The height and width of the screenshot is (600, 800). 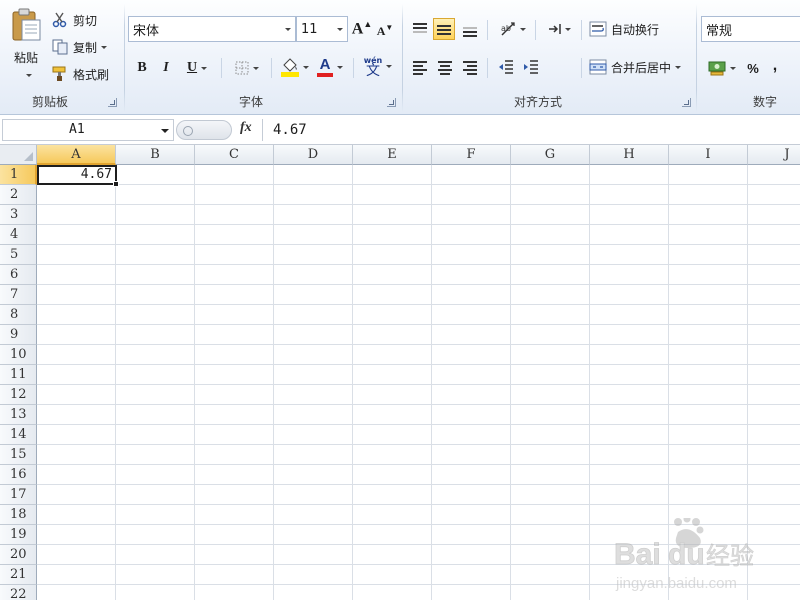 I want to click on formula-input: 4.67, so click(x=531, y=130).